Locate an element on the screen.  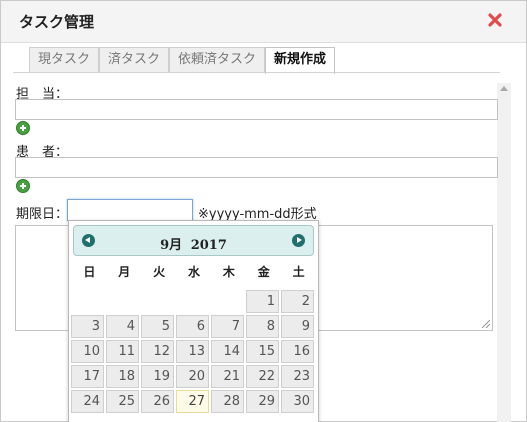
datepicker-year: 2017 is located at coordinates (208, 245).